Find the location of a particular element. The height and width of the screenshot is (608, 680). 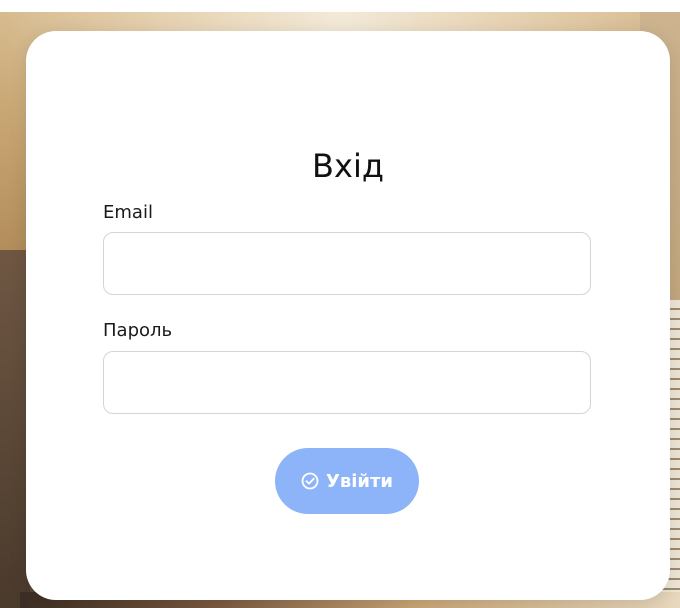

email-label: Email is located at coordinates (128, 212).